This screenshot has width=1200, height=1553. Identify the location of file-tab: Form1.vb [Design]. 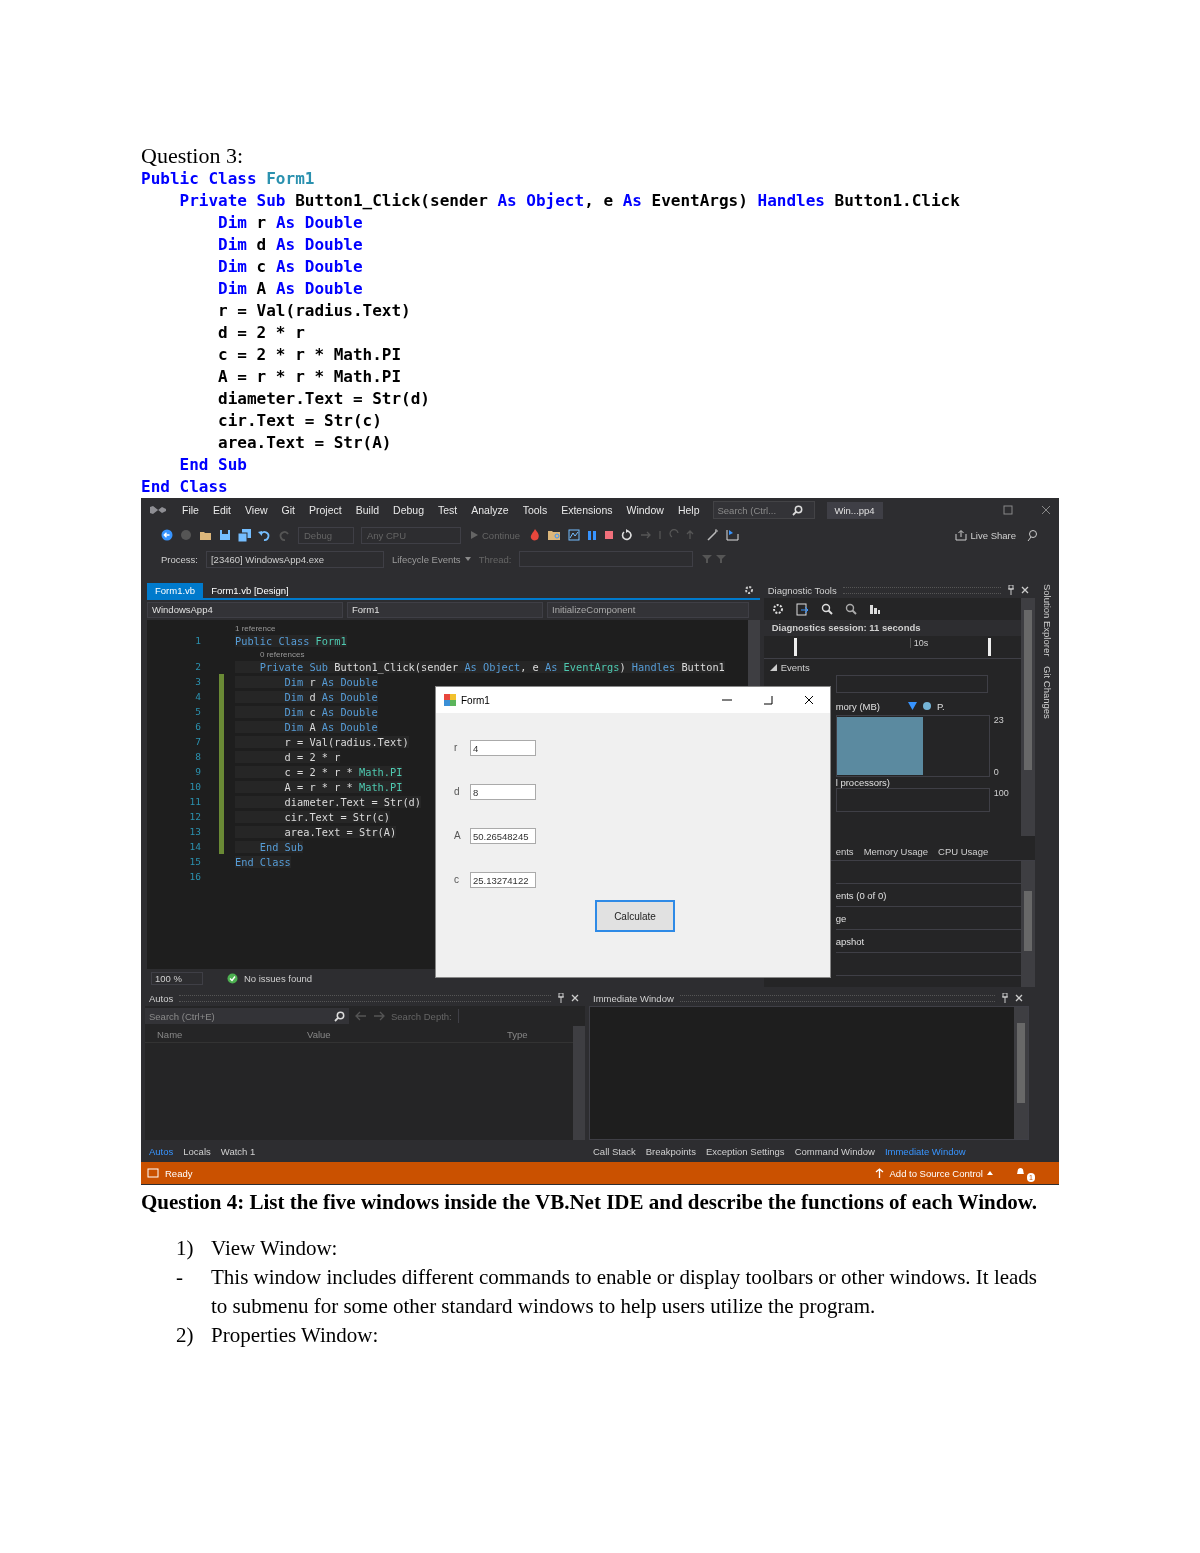
(250, 590).